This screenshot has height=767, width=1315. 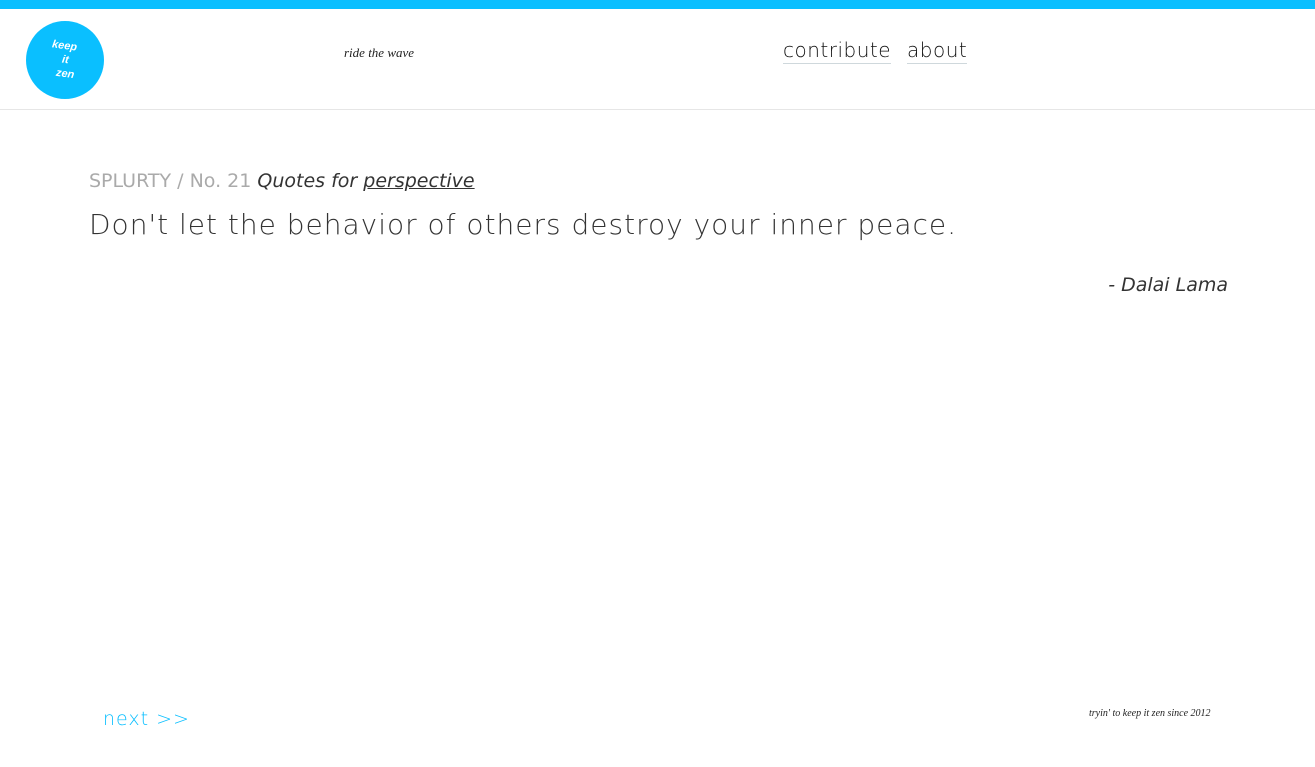 What do you see at coordinates (220, 181) in the screenshot?
I see `breadcrumb-number: No. 21` at bounding box center [220, 181].